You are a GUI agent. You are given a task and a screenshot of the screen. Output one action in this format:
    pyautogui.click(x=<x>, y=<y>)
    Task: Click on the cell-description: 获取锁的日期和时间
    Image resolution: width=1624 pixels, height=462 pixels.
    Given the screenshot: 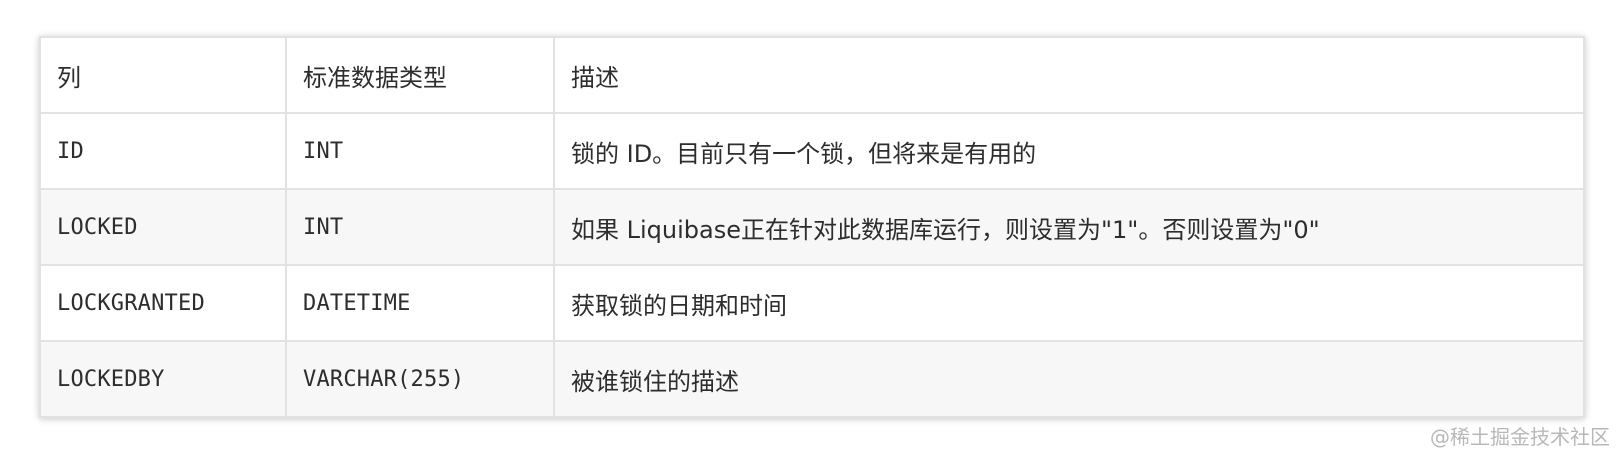 What is the action you would take?
    pyautogui.click(x=1069, y=303)
    